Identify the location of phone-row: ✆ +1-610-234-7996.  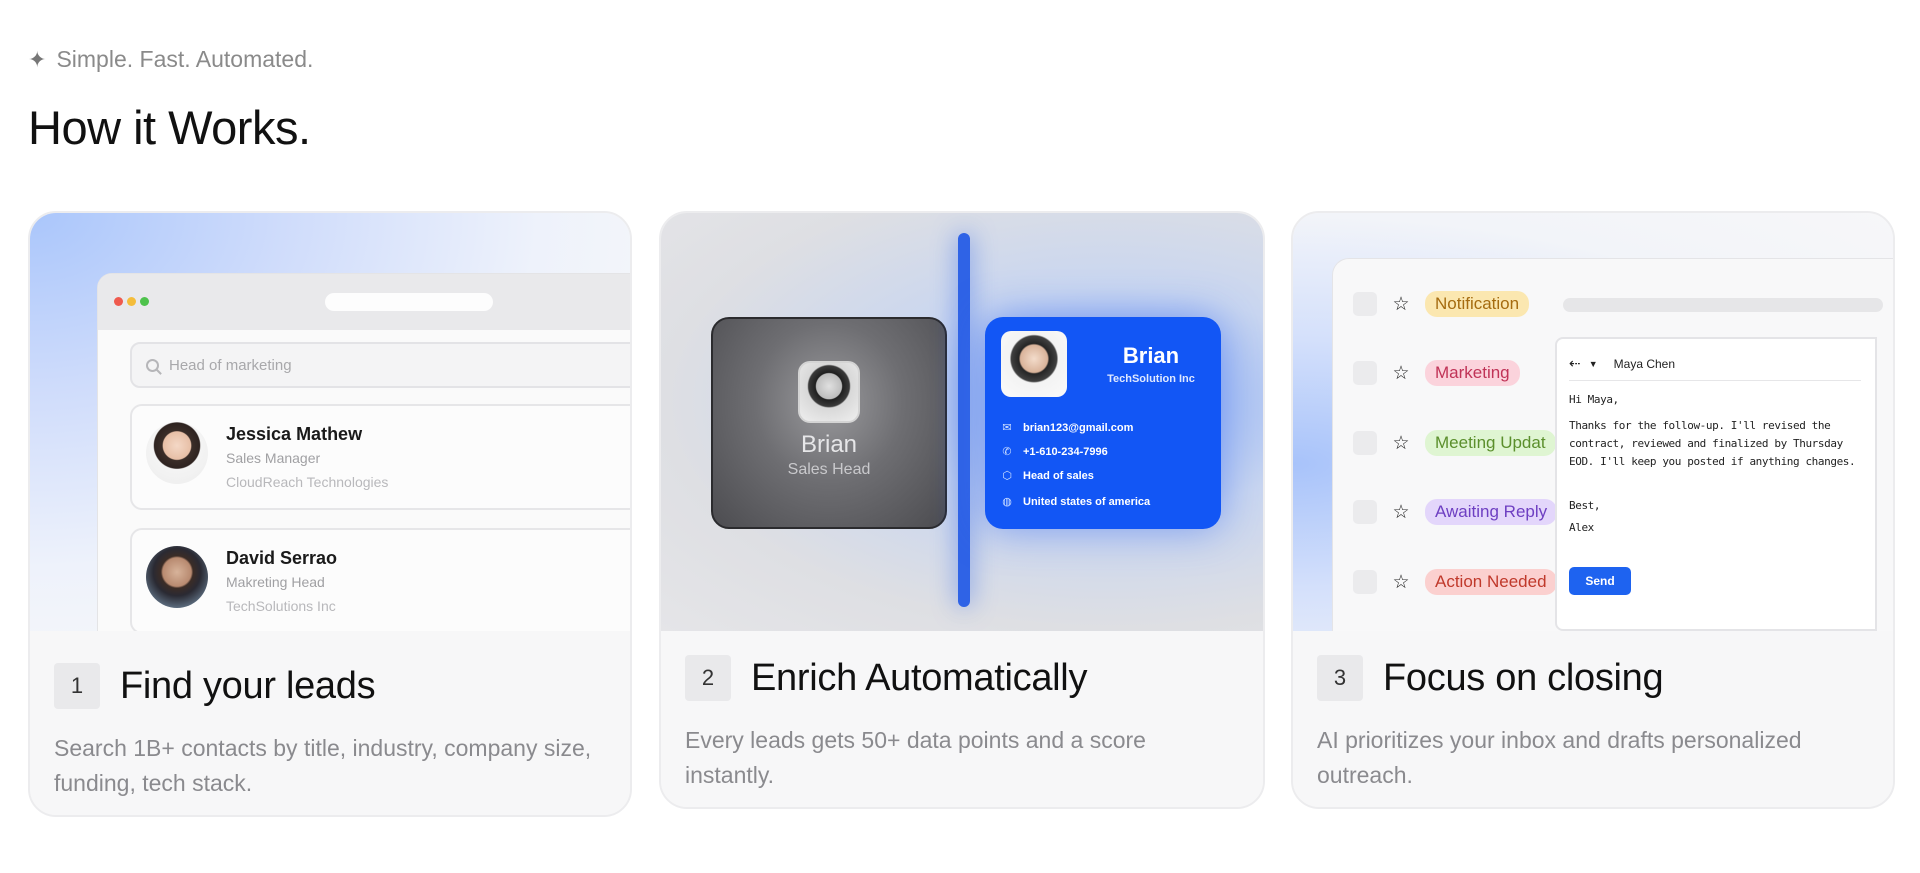
(1054, 452).